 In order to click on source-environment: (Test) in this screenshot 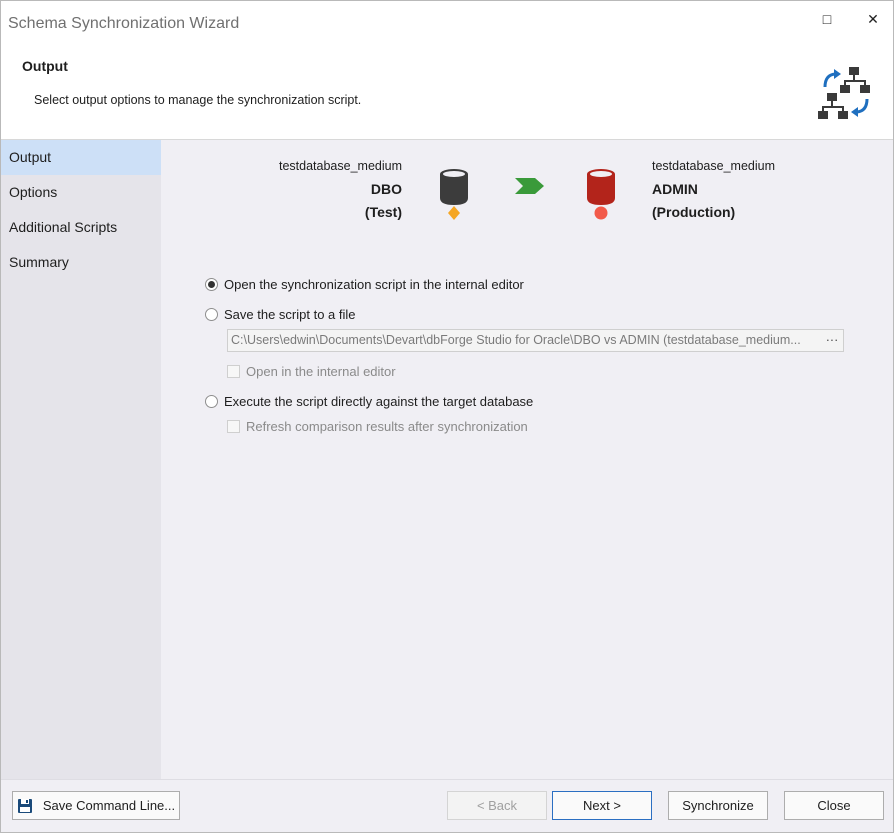, I will do `click(383, 212)`.